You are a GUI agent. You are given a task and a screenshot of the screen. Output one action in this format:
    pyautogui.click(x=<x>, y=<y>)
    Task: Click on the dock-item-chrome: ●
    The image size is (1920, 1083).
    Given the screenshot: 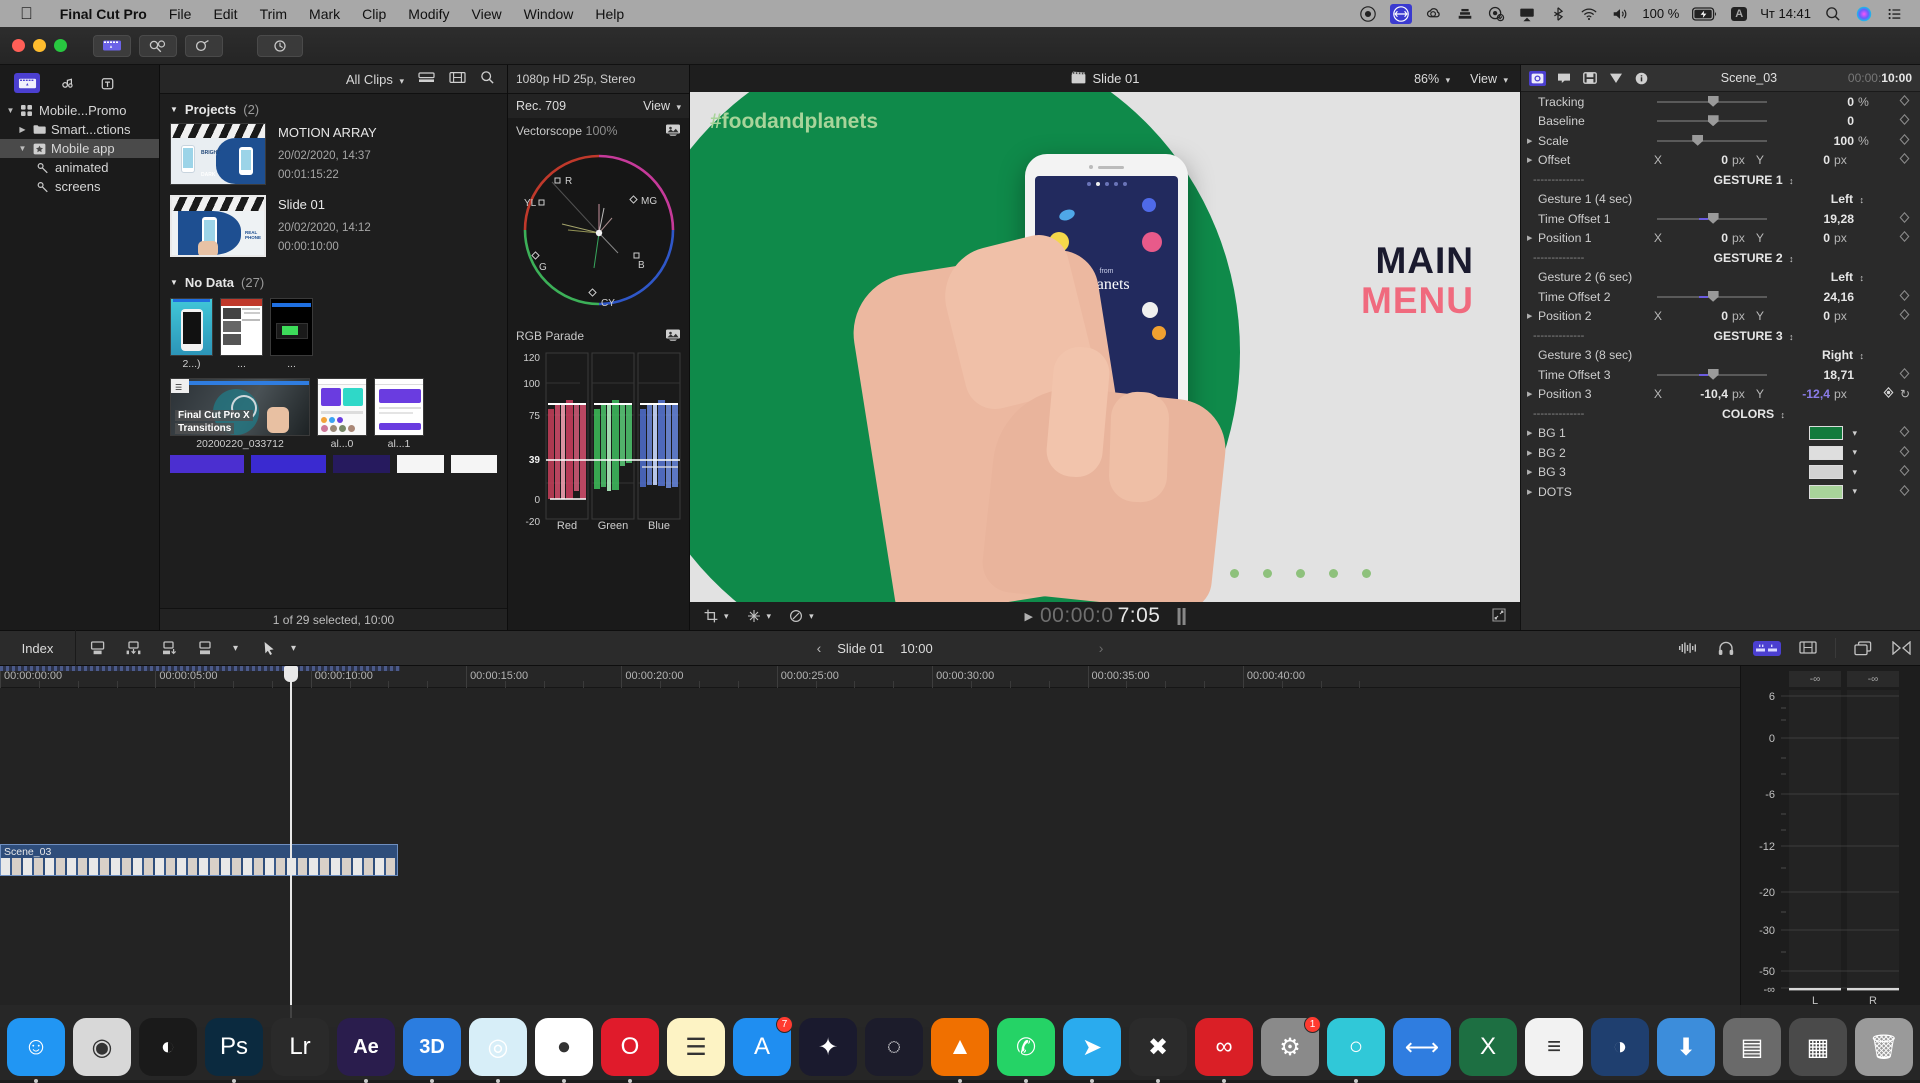 What is the action you would take?
    pyautogui.click(x=564, y=1050)
    